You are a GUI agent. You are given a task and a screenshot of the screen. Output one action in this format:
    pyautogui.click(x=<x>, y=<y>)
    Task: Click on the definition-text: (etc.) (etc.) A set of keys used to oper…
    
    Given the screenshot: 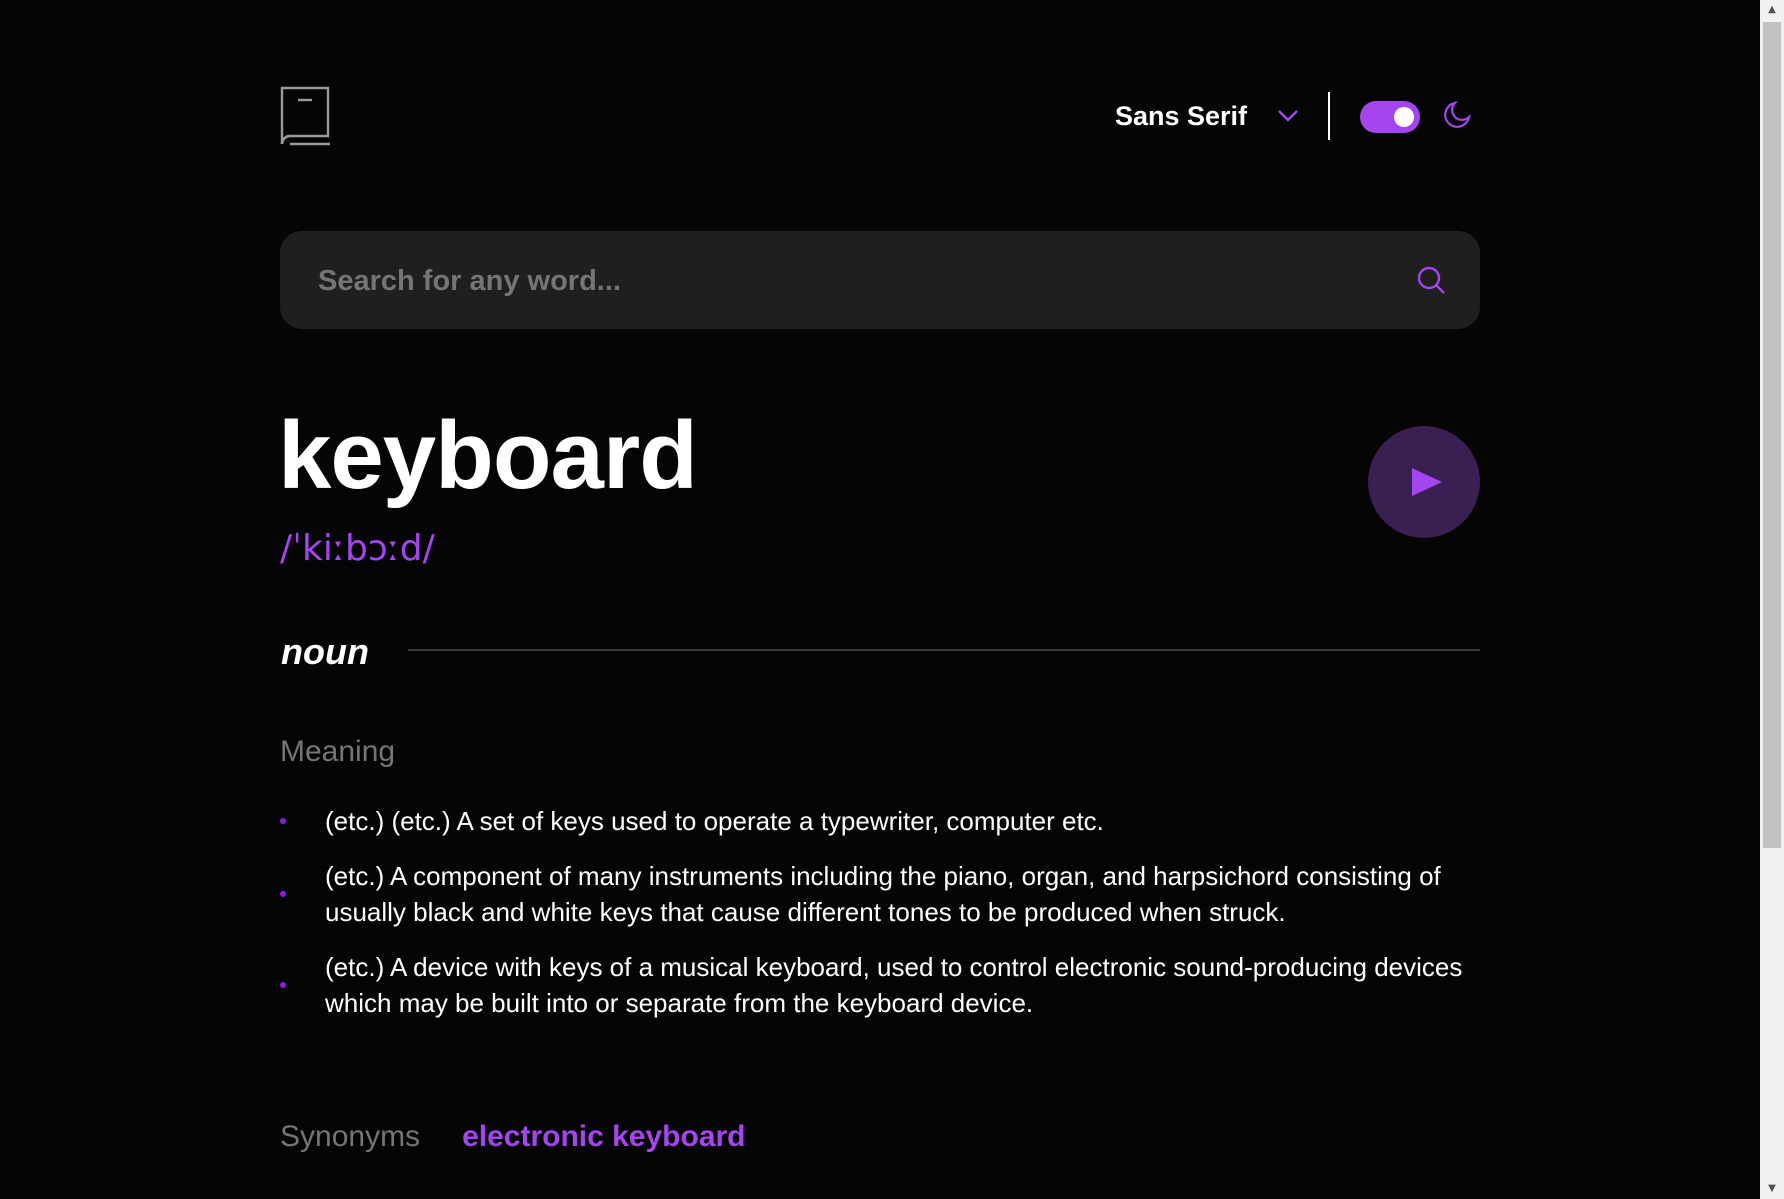 What is the action you would take?
    pyautogui.click(x=714, y=821)
    